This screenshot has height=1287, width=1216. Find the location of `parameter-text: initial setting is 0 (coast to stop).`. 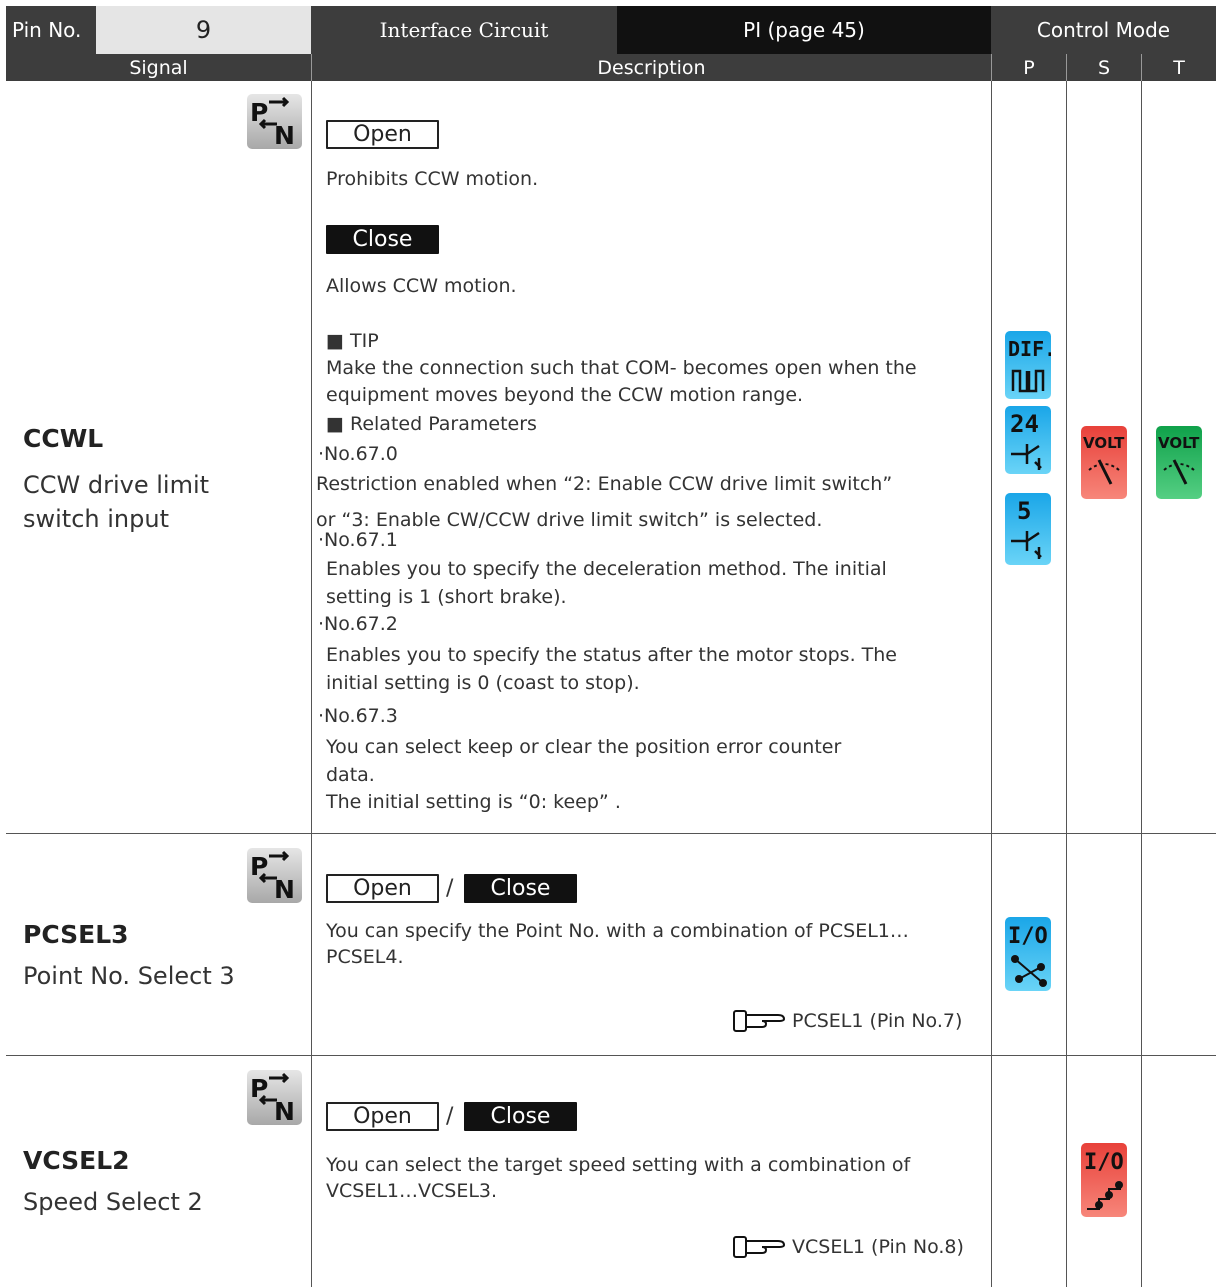

parameter-text: initial setting is 0 (coast to stop). is located at coordinates (483, 683).